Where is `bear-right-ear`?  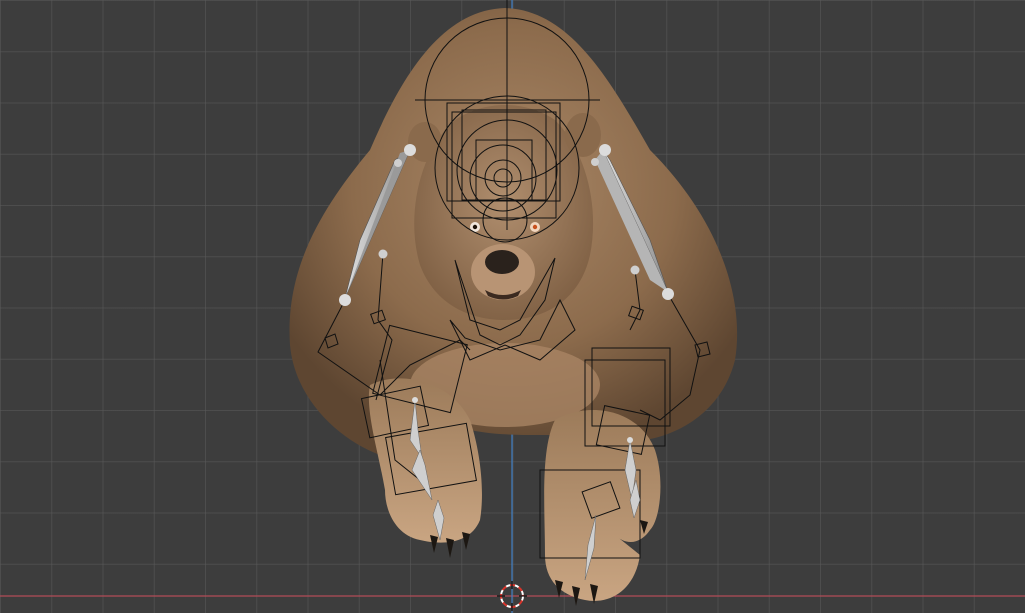 bear-right-ear is located at coordinates (583, 135).